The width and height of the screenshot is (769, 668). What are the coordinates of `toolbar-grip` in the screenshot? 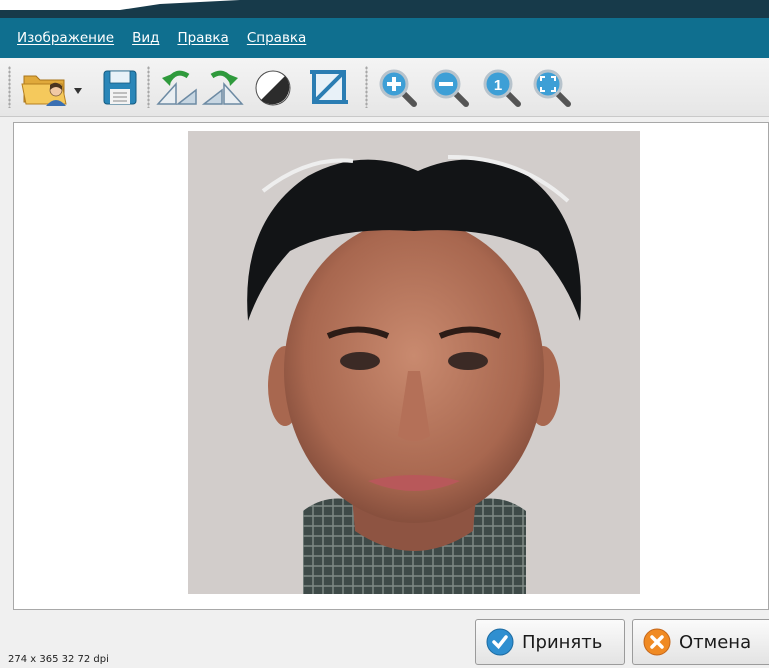 It's located at (9, 87).